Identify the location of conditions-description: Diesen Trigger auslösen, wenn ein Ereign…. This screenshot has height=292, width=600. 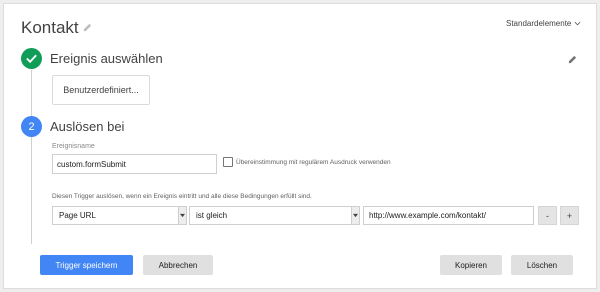
(182, 196).